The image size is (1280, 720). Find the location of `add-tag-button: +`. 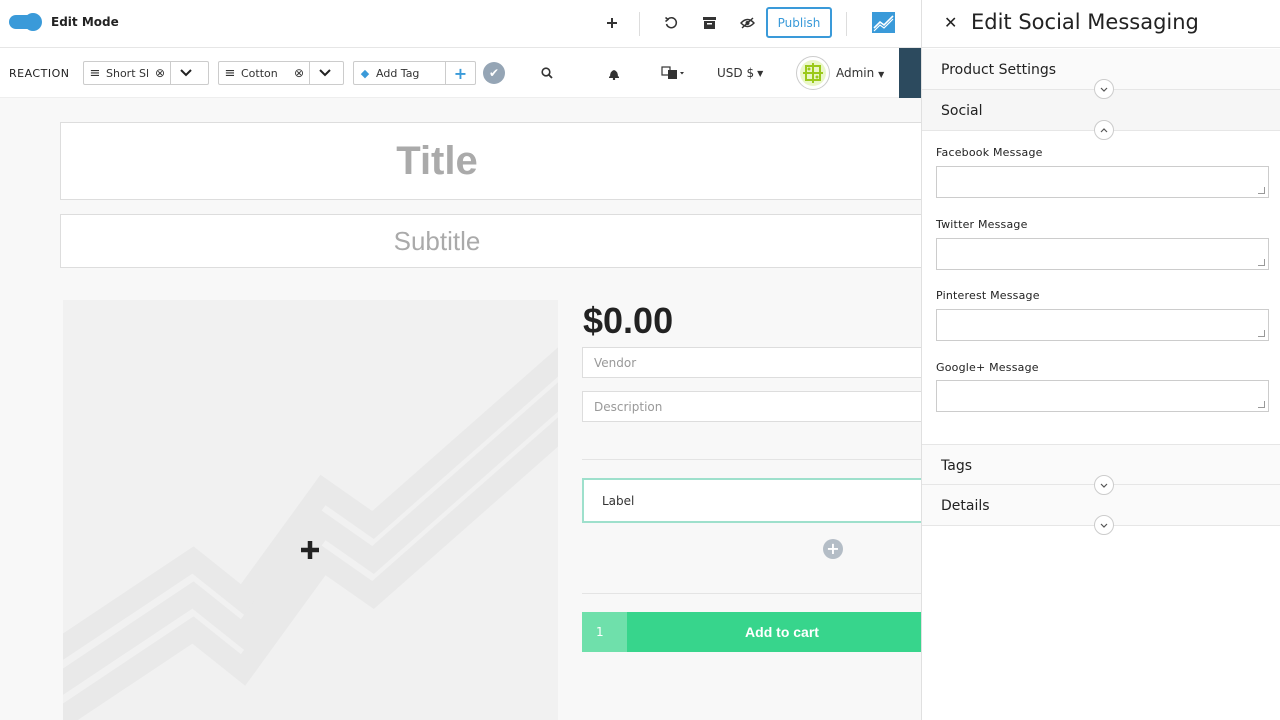

add-tag-button: + is located at coordinates (460, 73).